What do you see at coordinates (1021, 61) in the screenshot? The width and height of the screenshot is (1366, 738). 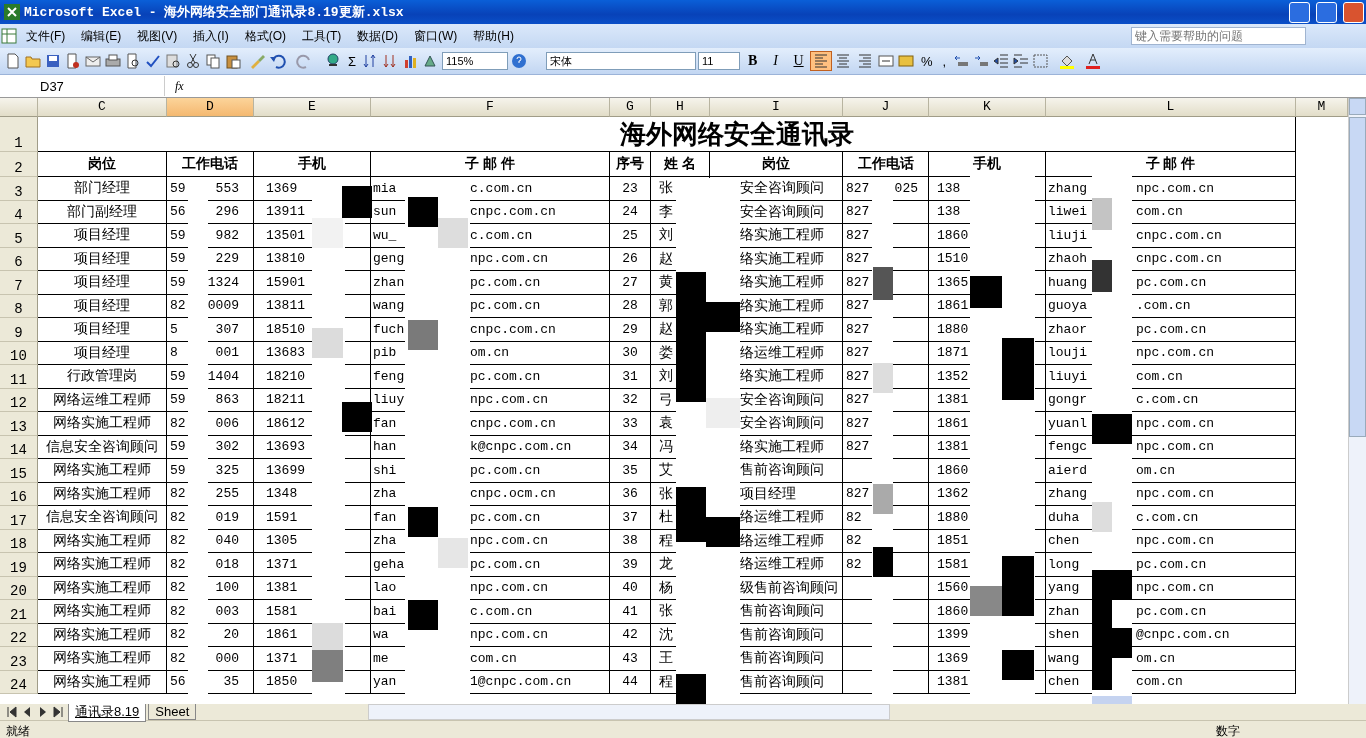 I see `increase-indent-icon` at bounding box center [1021, 61].